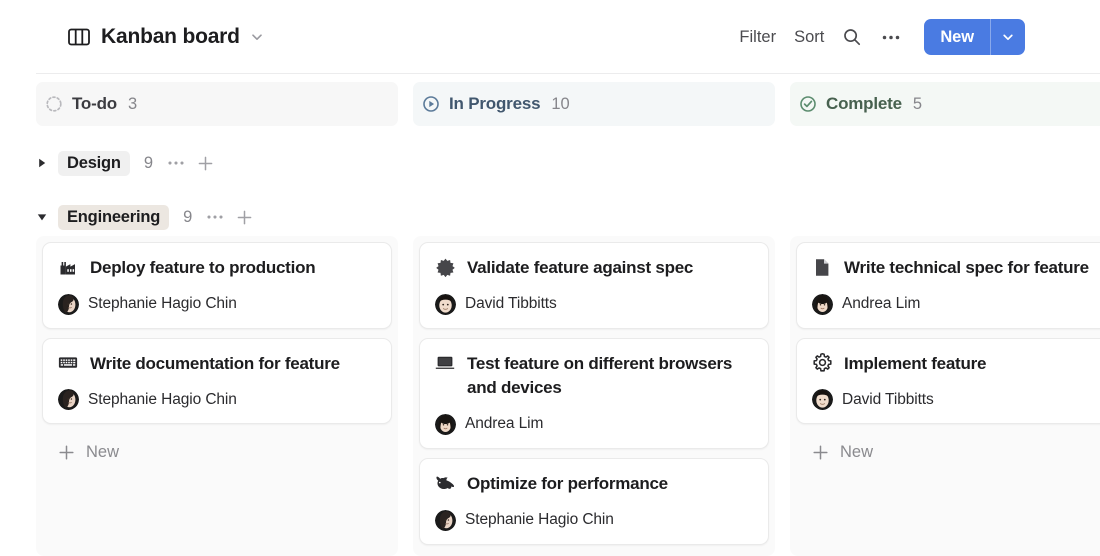 This screenshot has width=1100, height=556. What do you see at coordinates (203, 267) in the screenshot?
I see `card-title: Deploy feature to production` at bounding box center [203, 267].